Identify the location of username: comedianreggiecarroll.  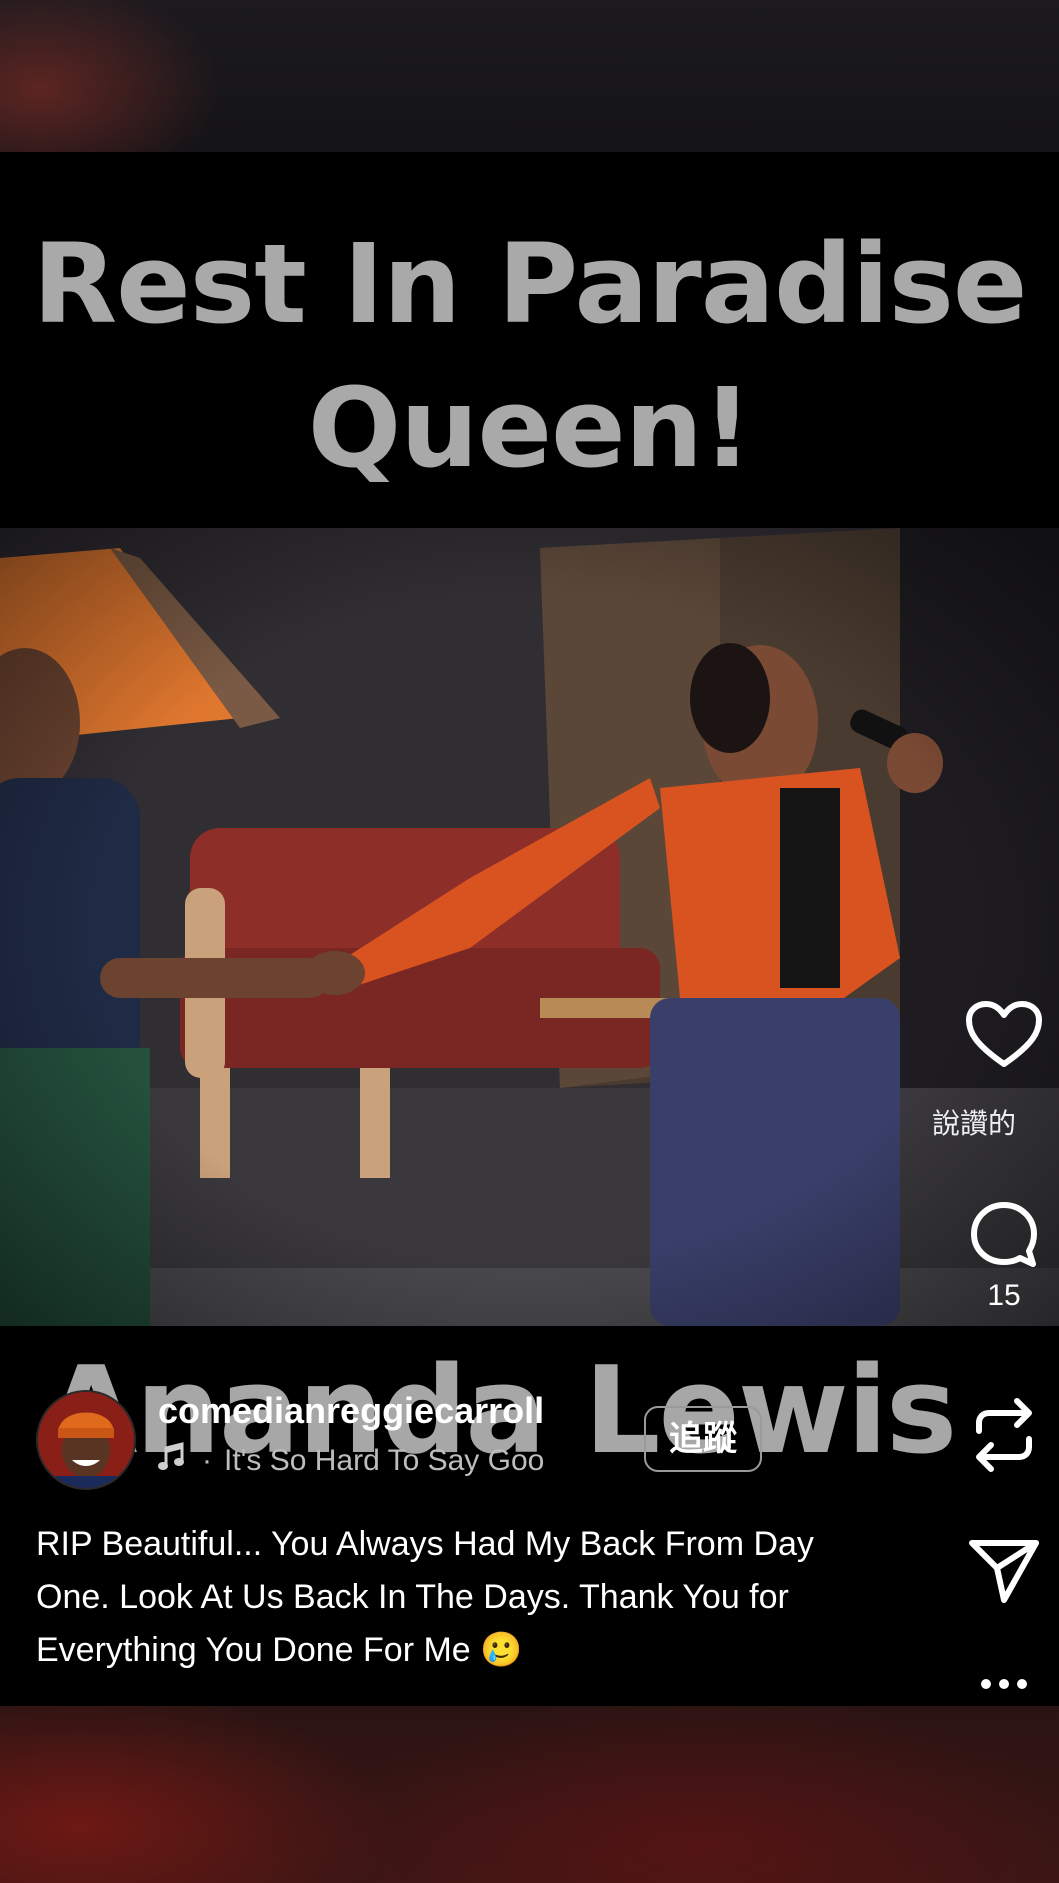
(351, 1411).